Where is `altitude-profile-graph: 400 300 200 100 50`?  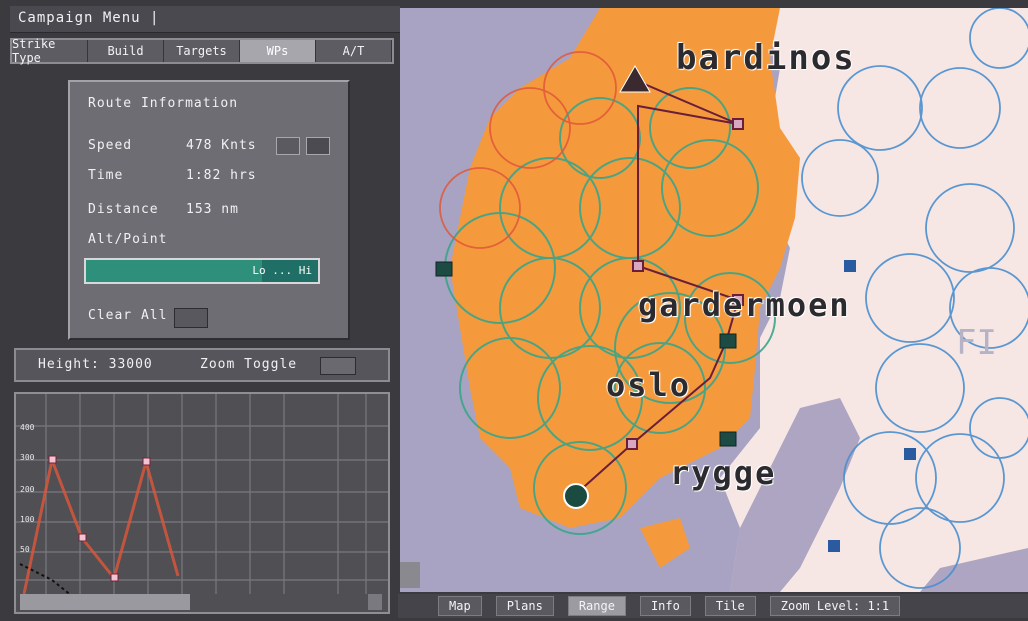
altitude-profile-graph: 400 300 200 100 50 is located at coordinates (202, 503).